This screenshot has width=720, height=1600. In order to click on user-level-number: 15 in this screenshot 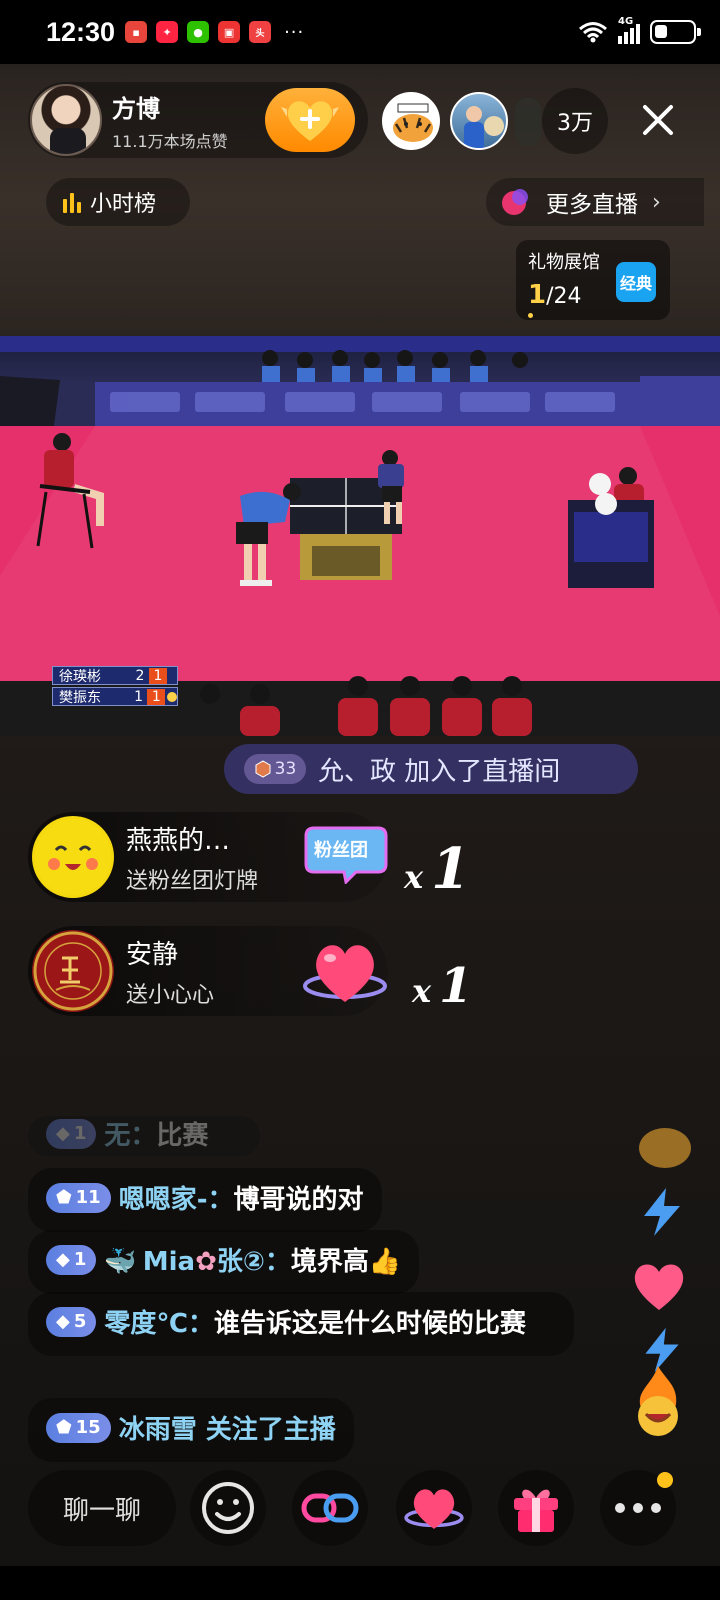, I will do `click(88, 1427)`.